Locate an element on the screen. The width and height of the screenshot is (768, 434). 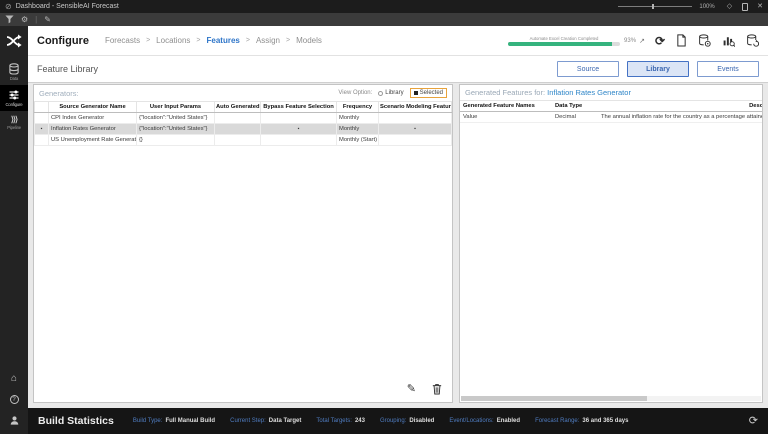
database-gear-icon is located at coordinates (704, 40).